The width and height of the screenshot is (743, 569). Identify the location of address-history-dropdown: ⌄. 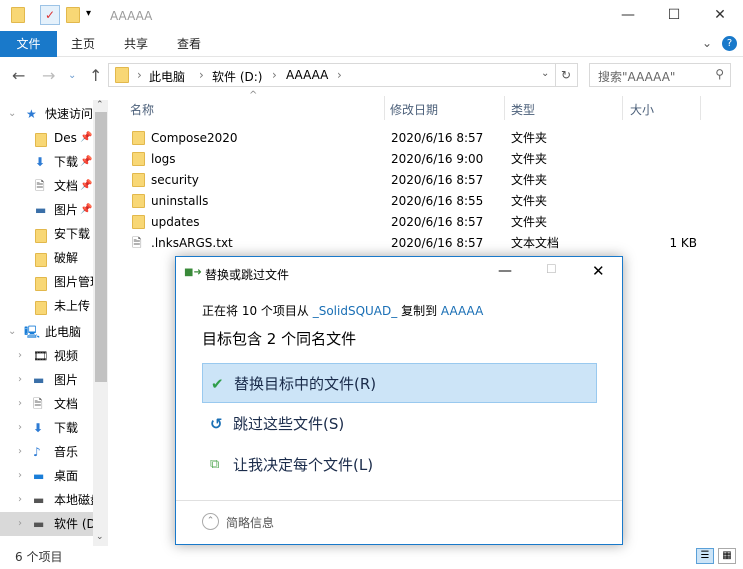
(545, 73).